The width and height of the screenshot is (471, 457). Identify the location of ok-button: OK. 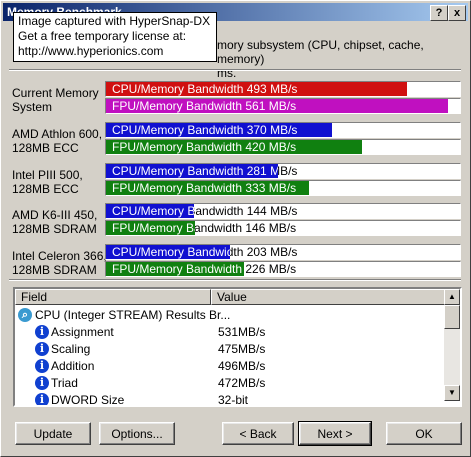
(424, 433).